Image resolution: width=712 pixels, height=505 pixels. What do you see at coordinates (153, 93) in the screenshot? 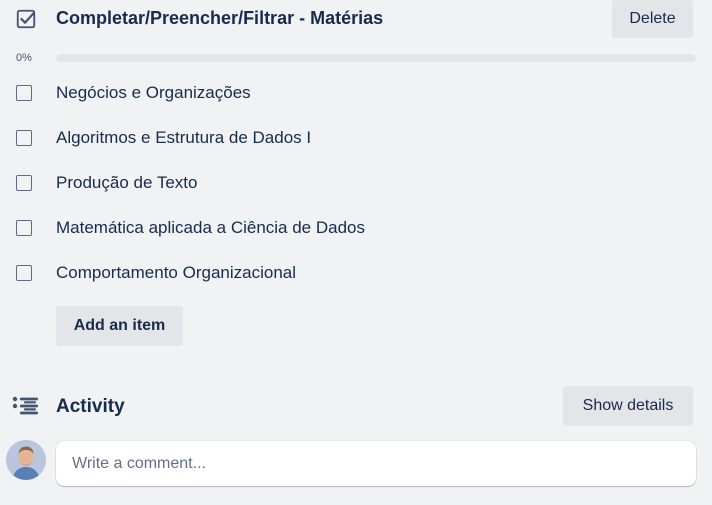
I see `checklist-item-label: Negócios e Organizações` at bounding box center [153, 93].